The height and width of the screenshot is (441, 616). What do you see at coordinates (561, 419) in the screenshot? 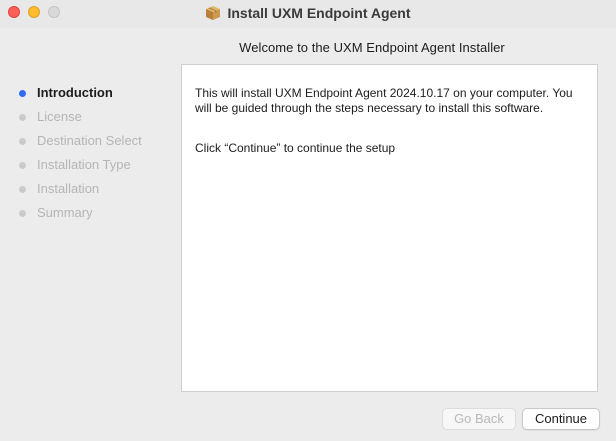
I see `continue-button: Continue` at bounding box center [561, 419].